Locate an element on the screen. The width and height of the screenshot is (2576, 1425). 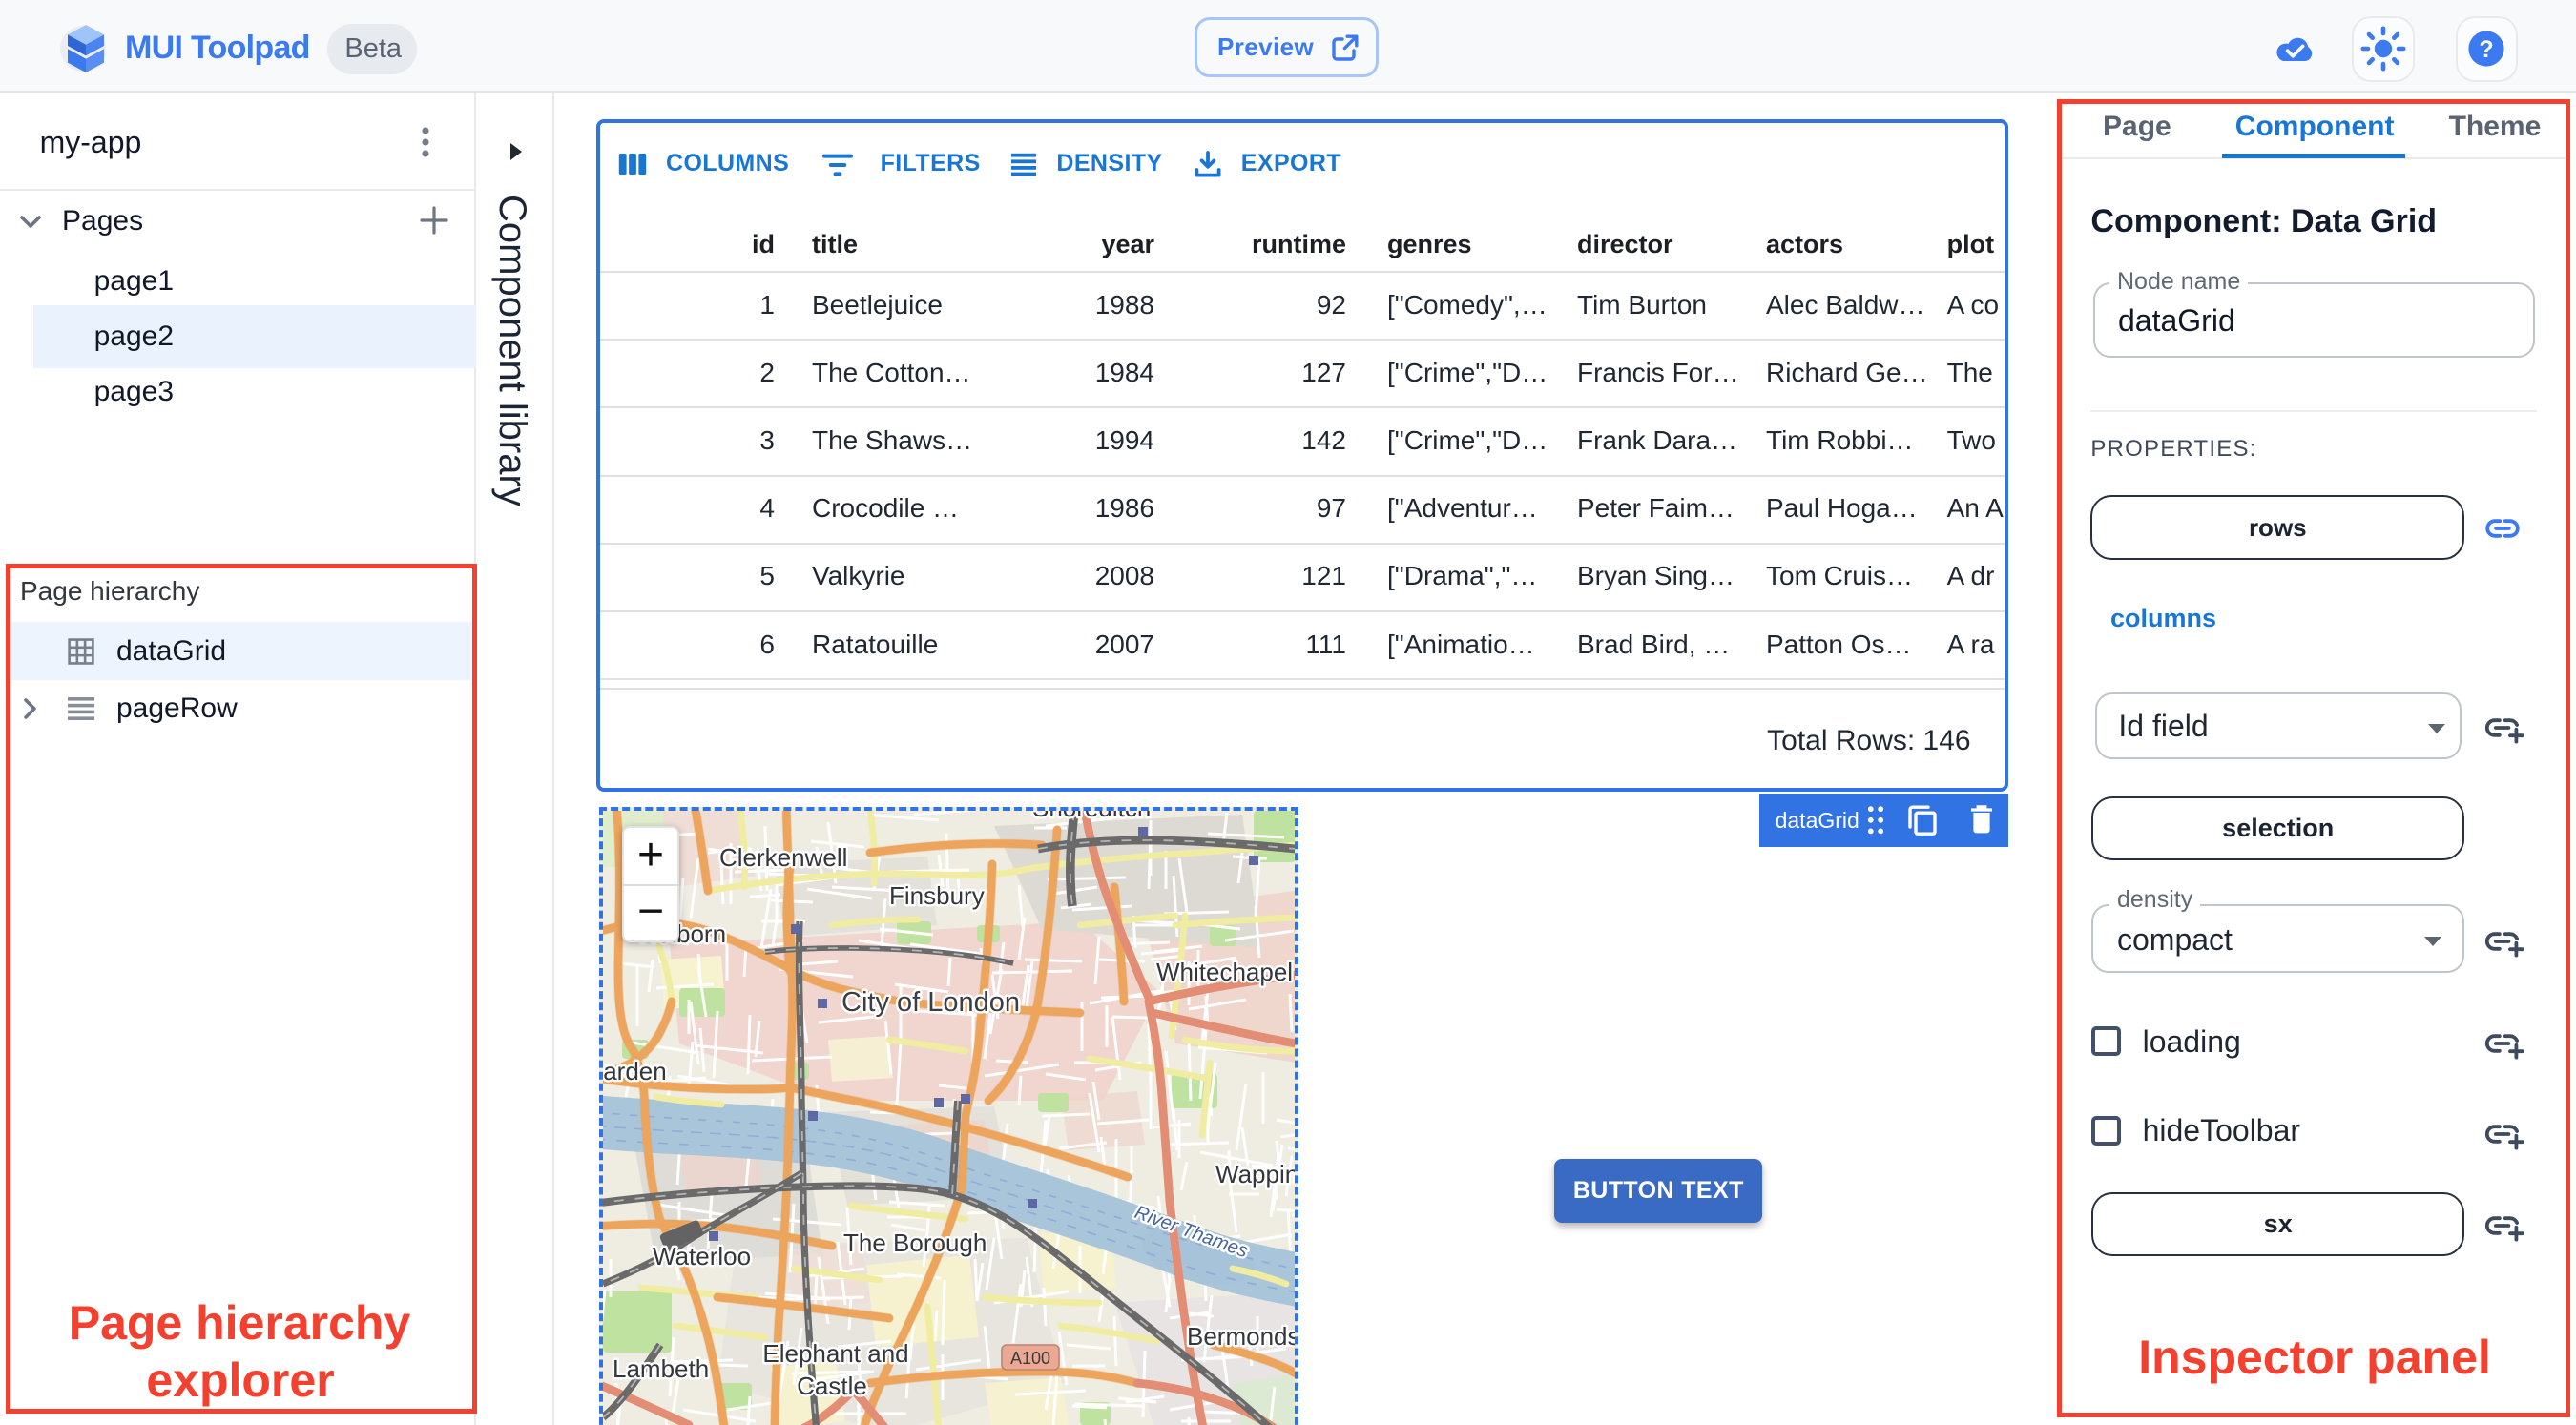
svg-text: Bermondsey is located at coordinates (1241, 1336).